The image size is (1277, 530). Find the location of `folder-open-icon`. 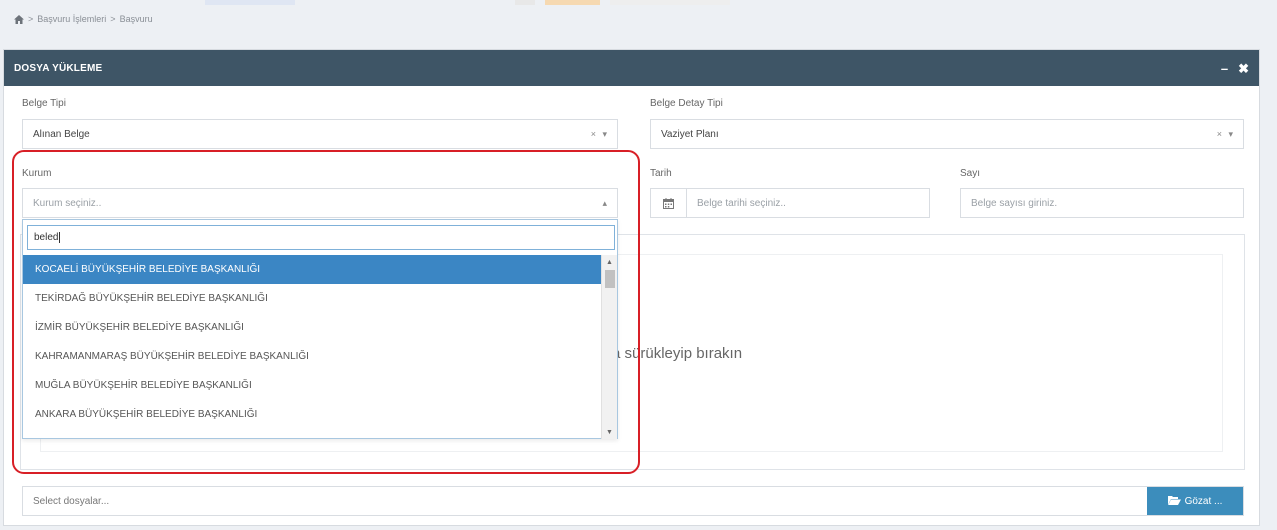

folder-open-icon is located at coordinates (1174, 501).